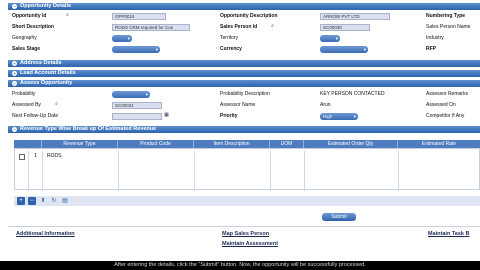 The image size is (480, 270). What do you see at coordinates (238, 105) in the screenshot?
I see `assessor-name-label: Assessor Name` at bounding box center [238, 105].